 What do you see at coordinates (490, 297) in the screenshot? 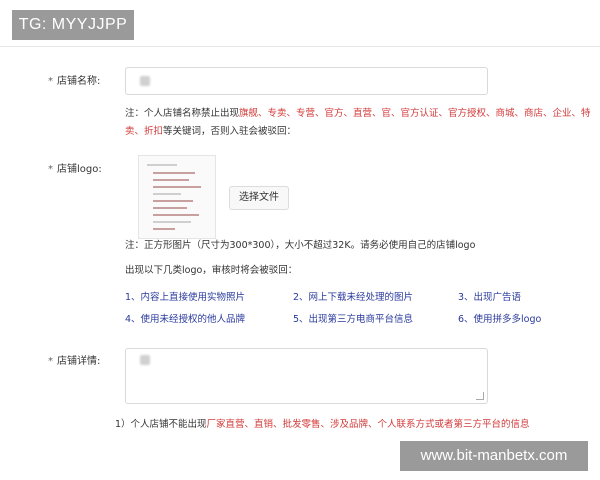
I see `logo-reject-item: 3、出现广告语` at bounding box center [490, 297].